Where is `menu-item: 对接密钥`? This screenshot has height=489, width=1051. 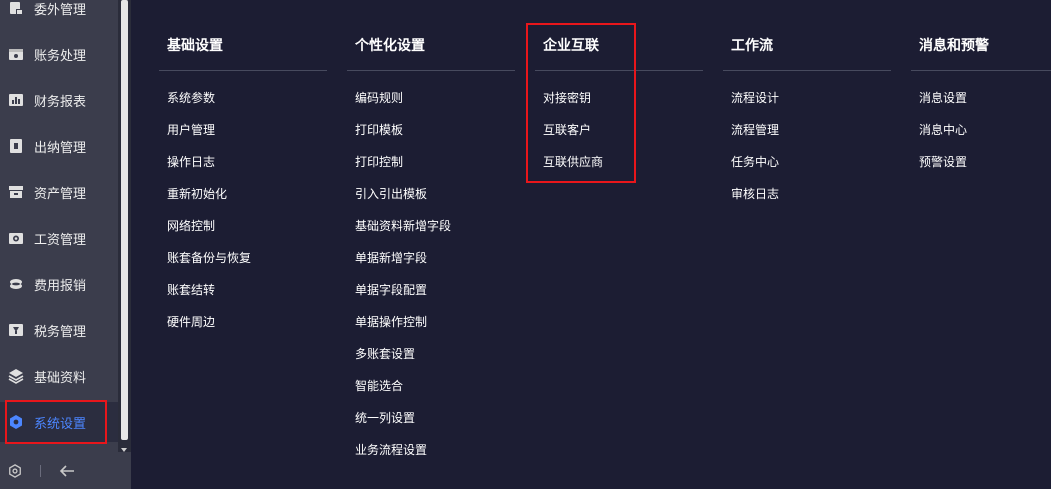
menu-item: 对接密钥 is located at coordinates (567, 98).